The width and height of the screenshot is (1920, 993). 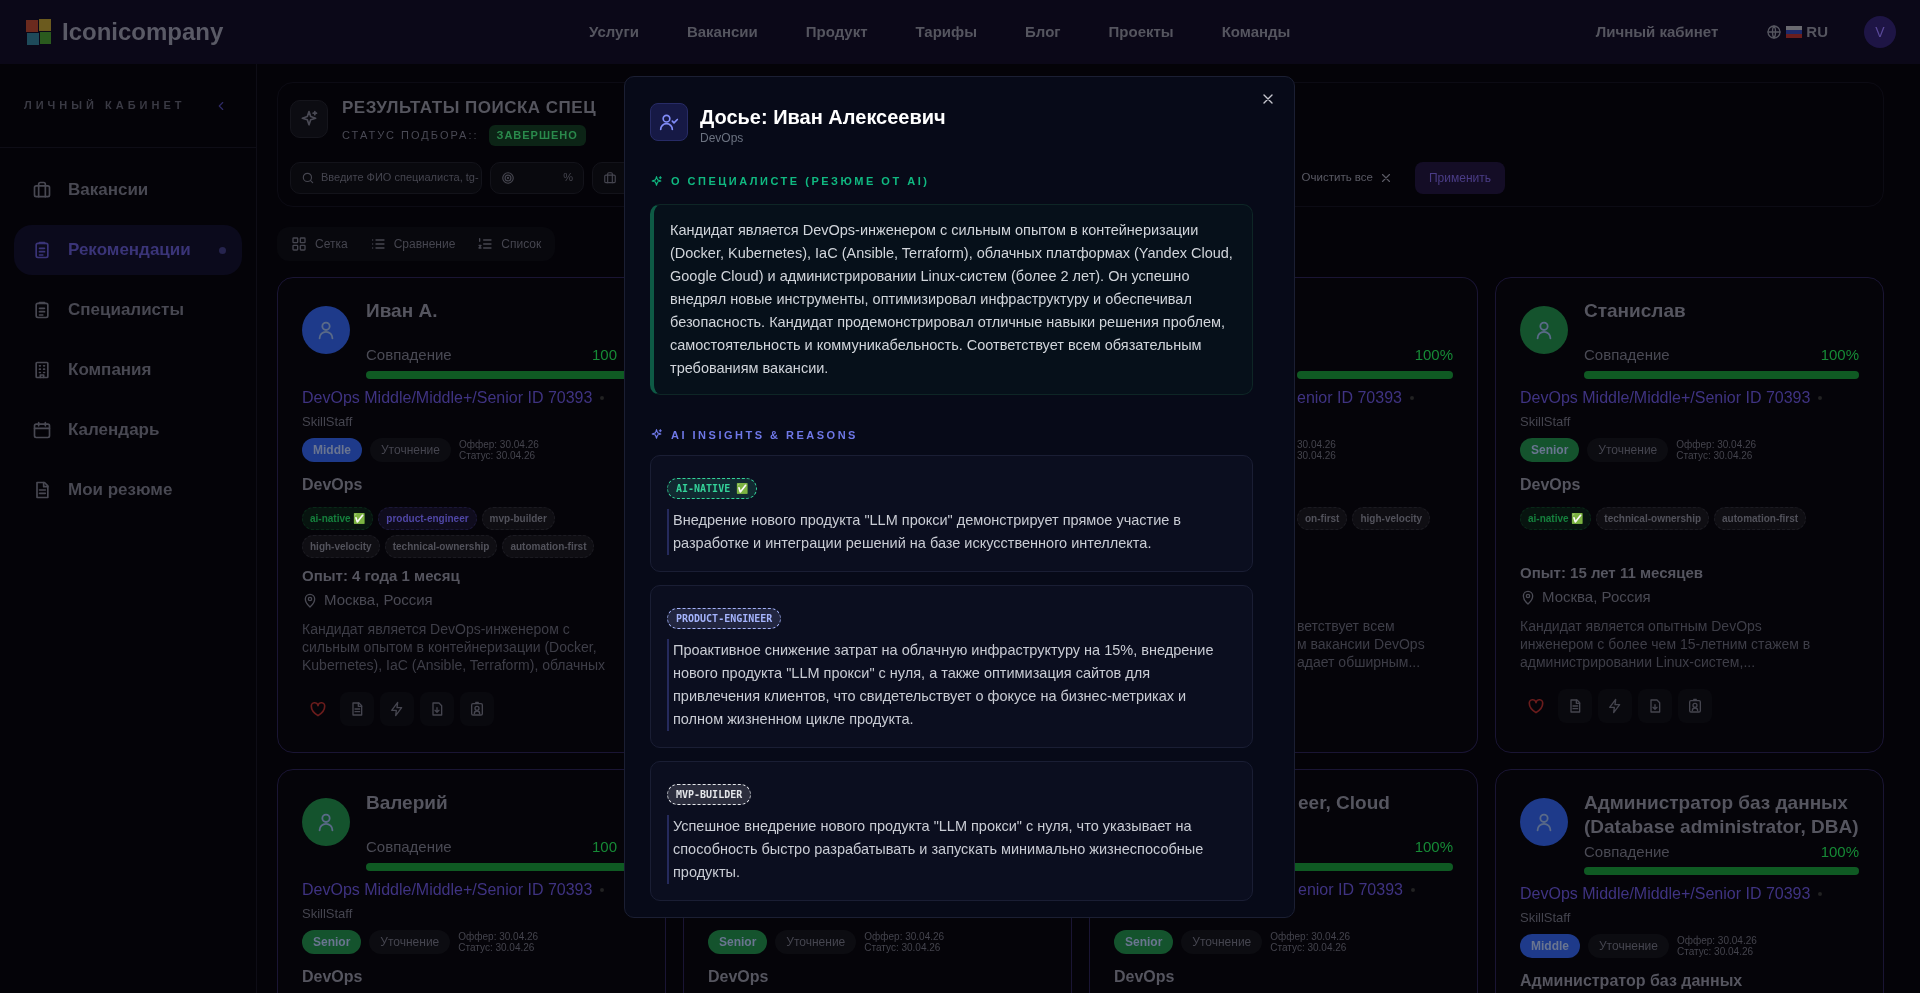 I want to click on skill-tag: on-first, so click(x=1322, y=518).